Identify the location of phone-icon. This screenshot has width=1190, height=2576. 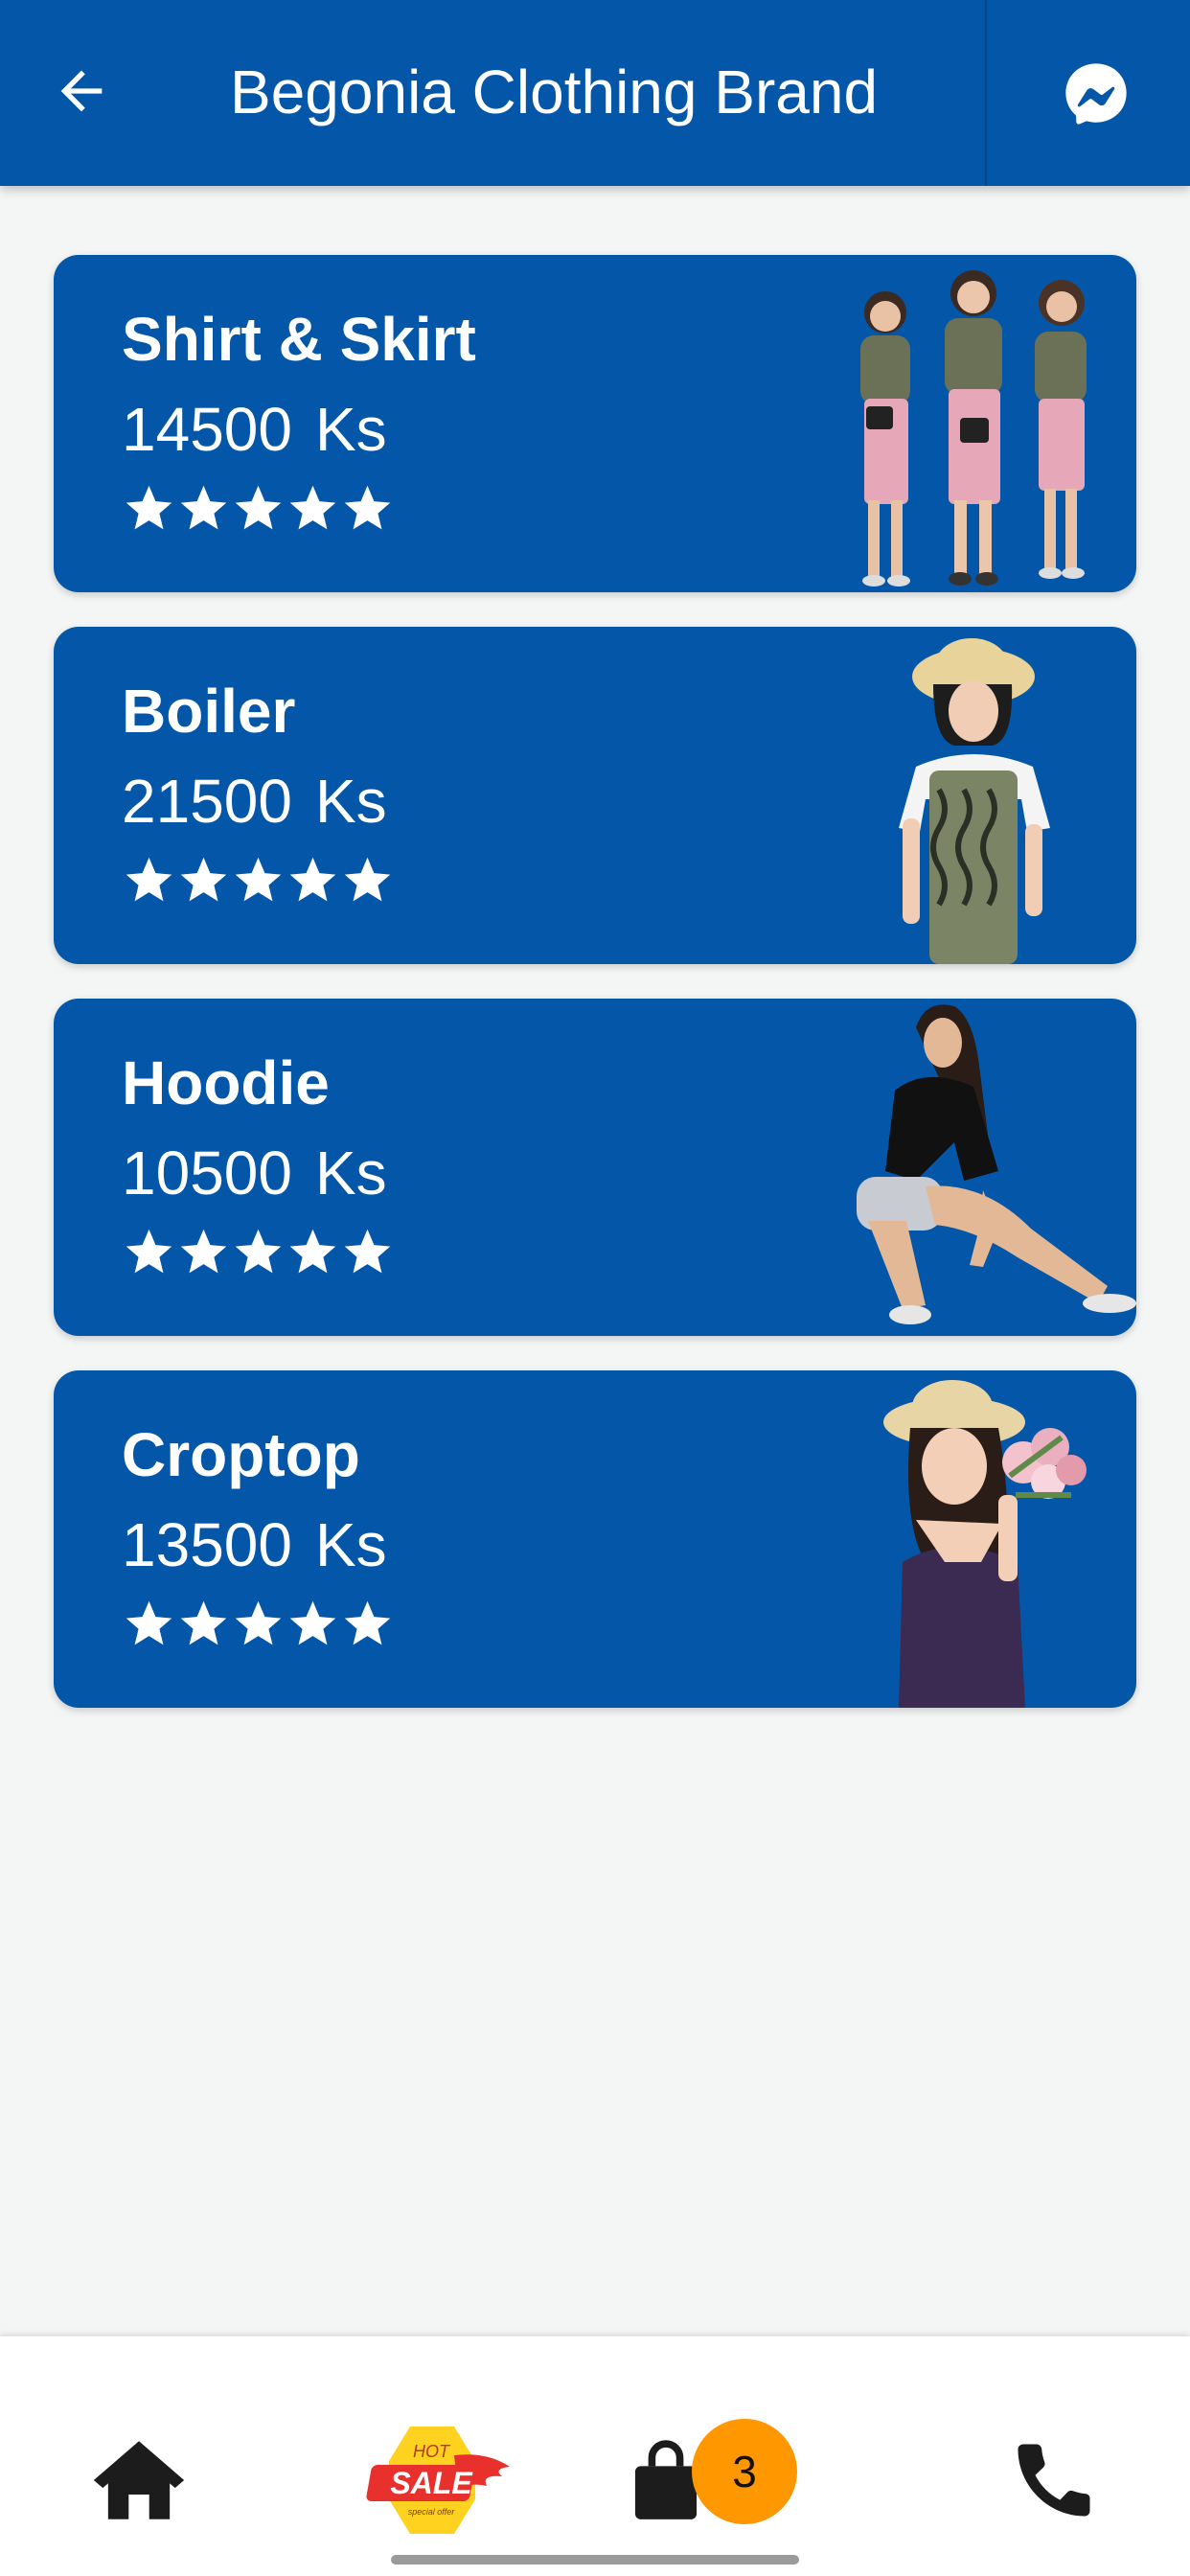
(1054, 2480).